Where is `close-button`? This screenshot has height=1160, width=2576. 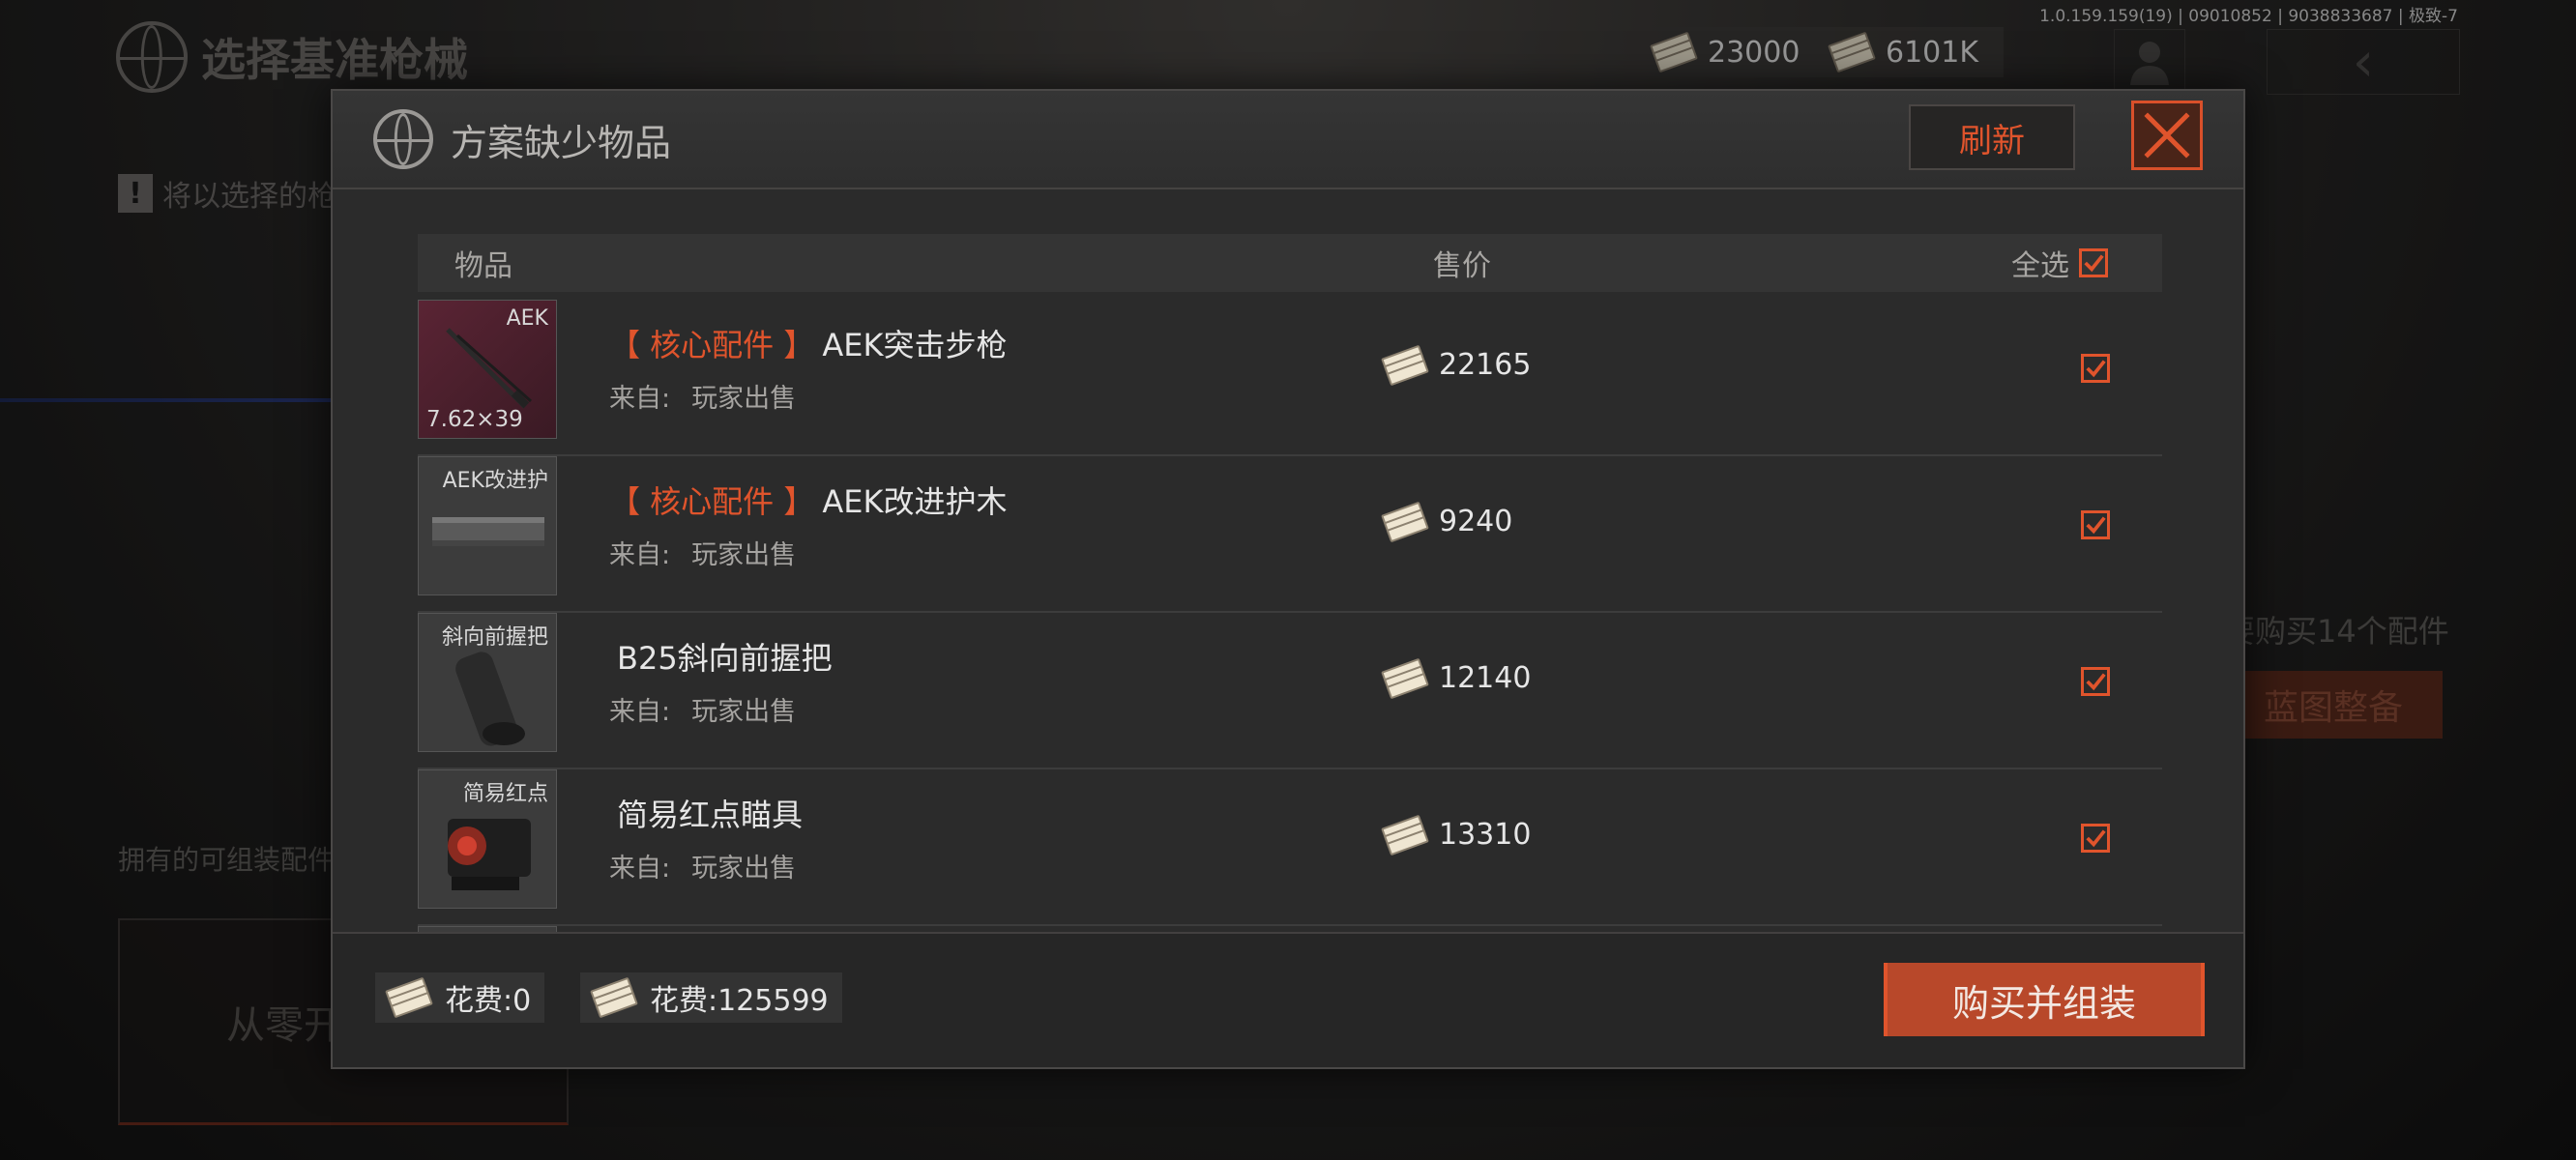
close-button is located at coordinates (2167, 135).